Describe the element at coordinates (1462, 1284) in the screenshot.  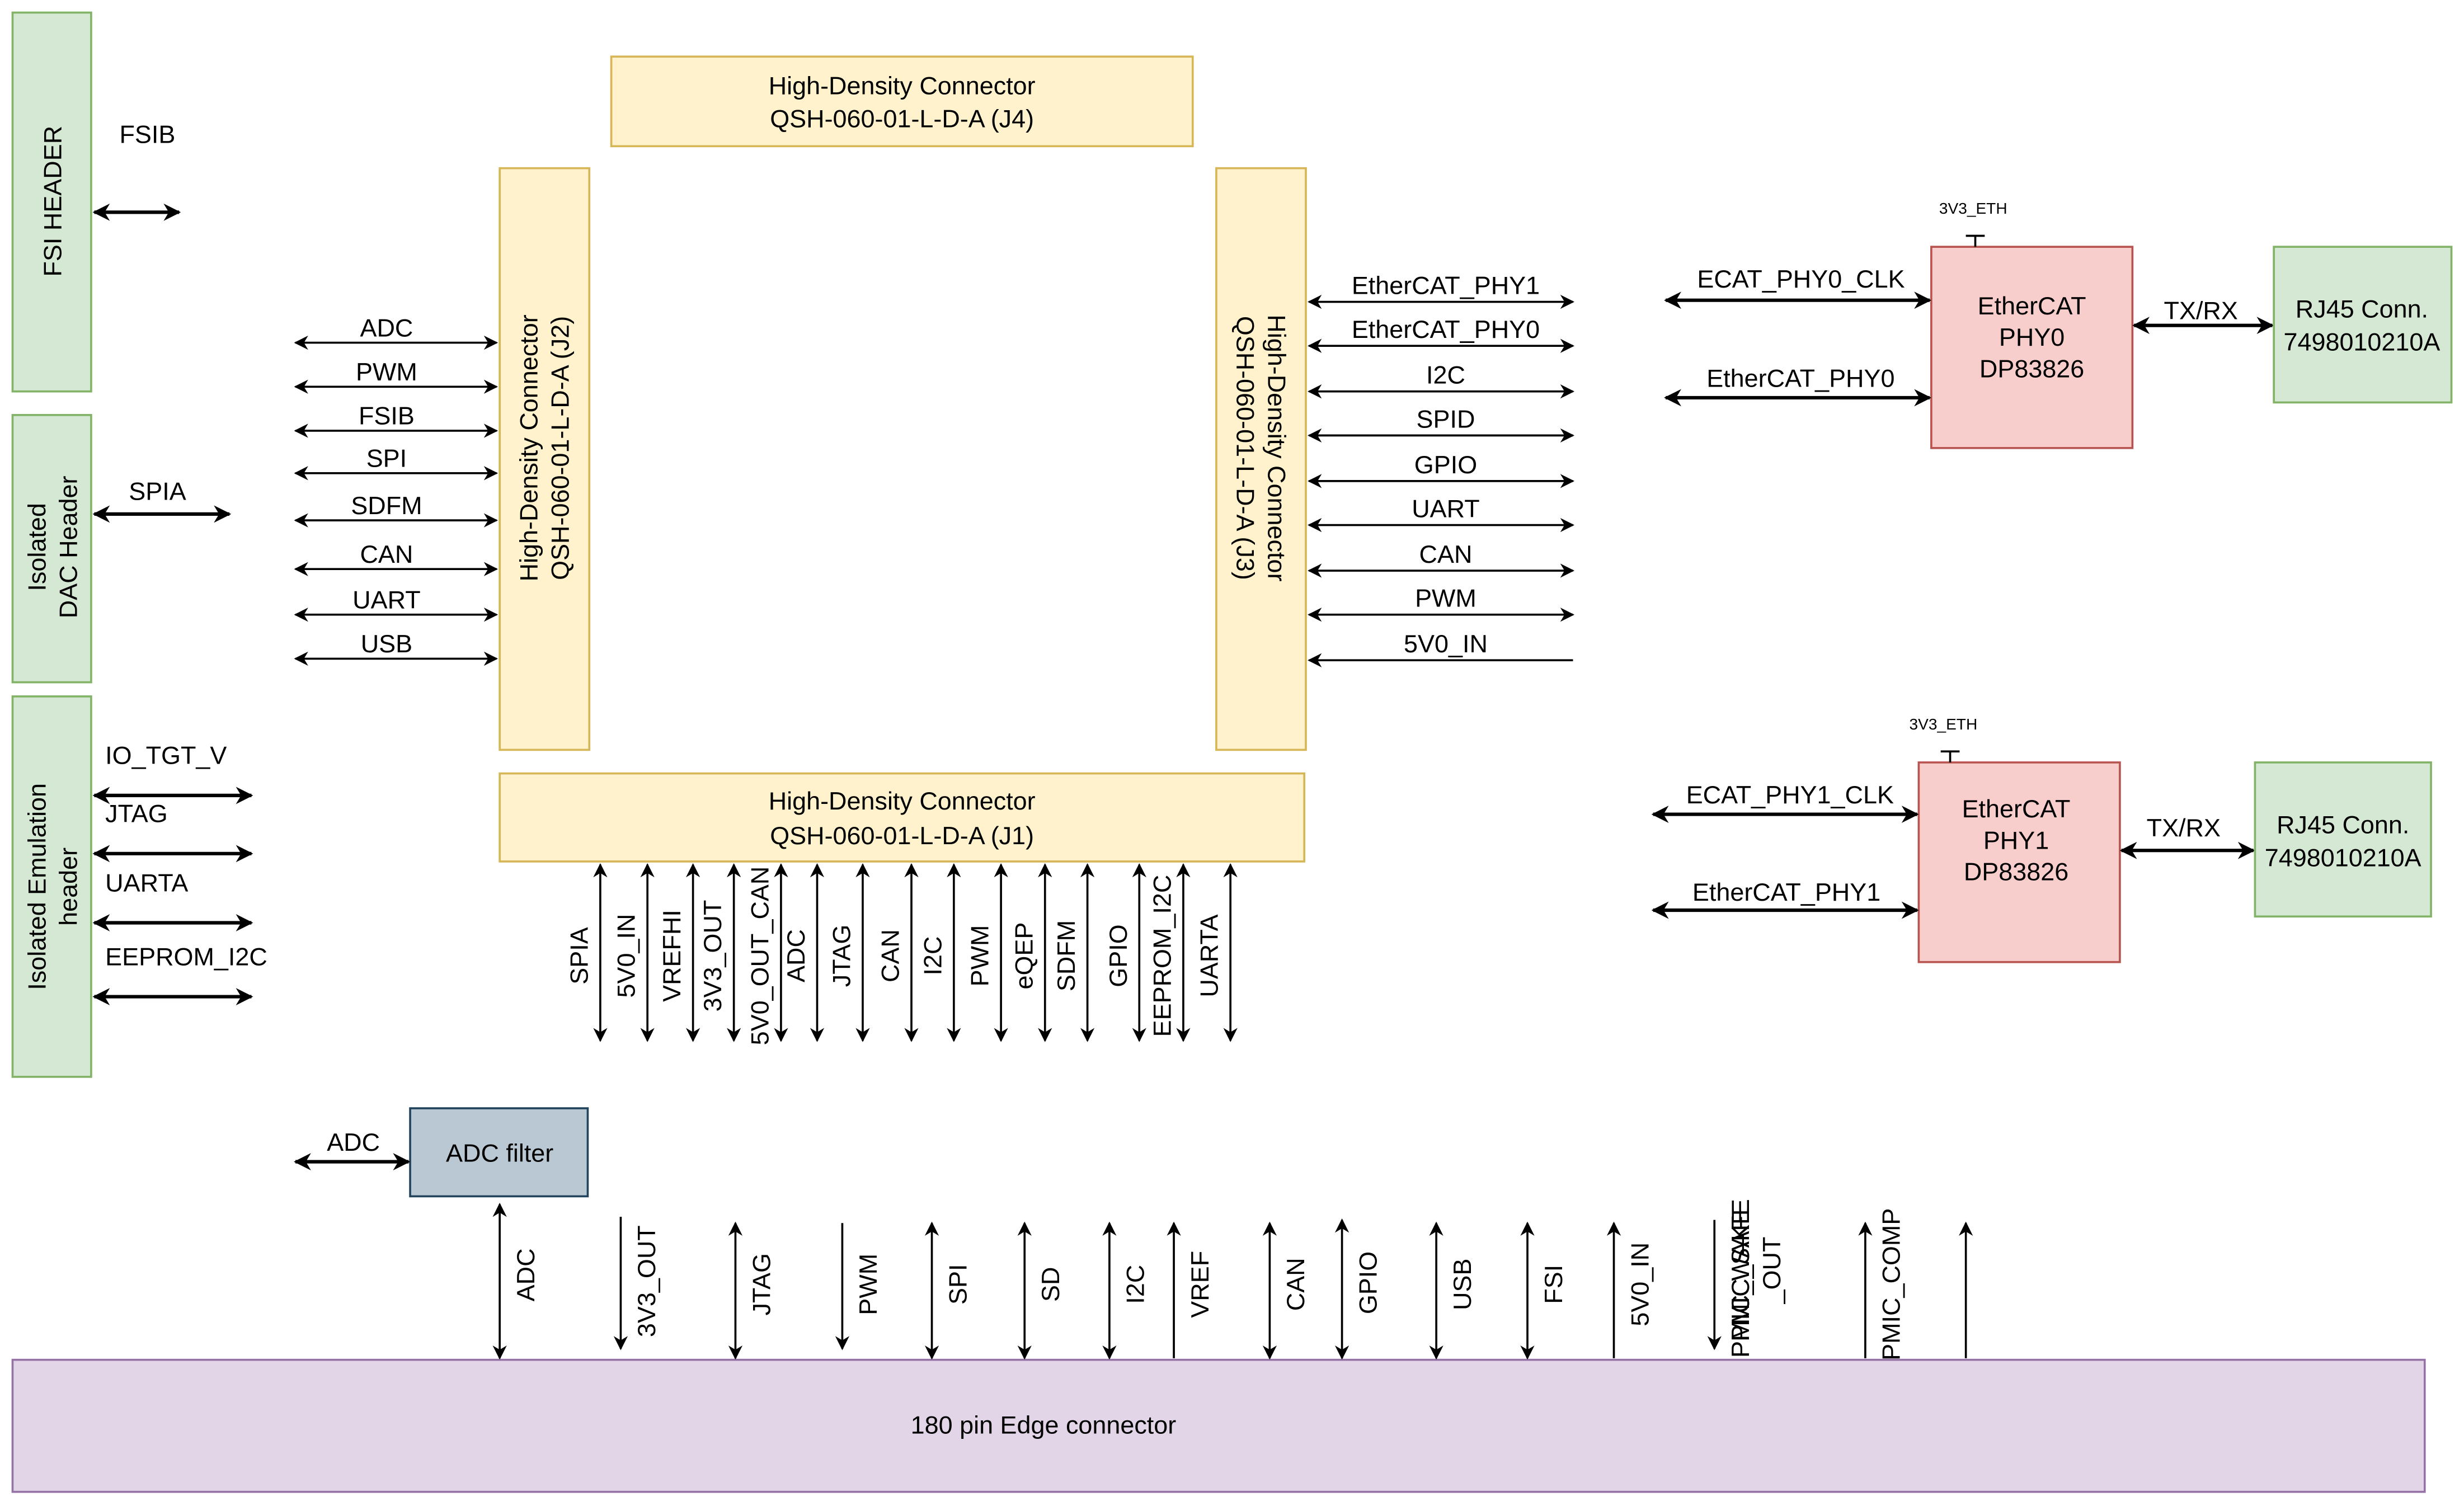
I see `edge-signal-label: USB` at that location.